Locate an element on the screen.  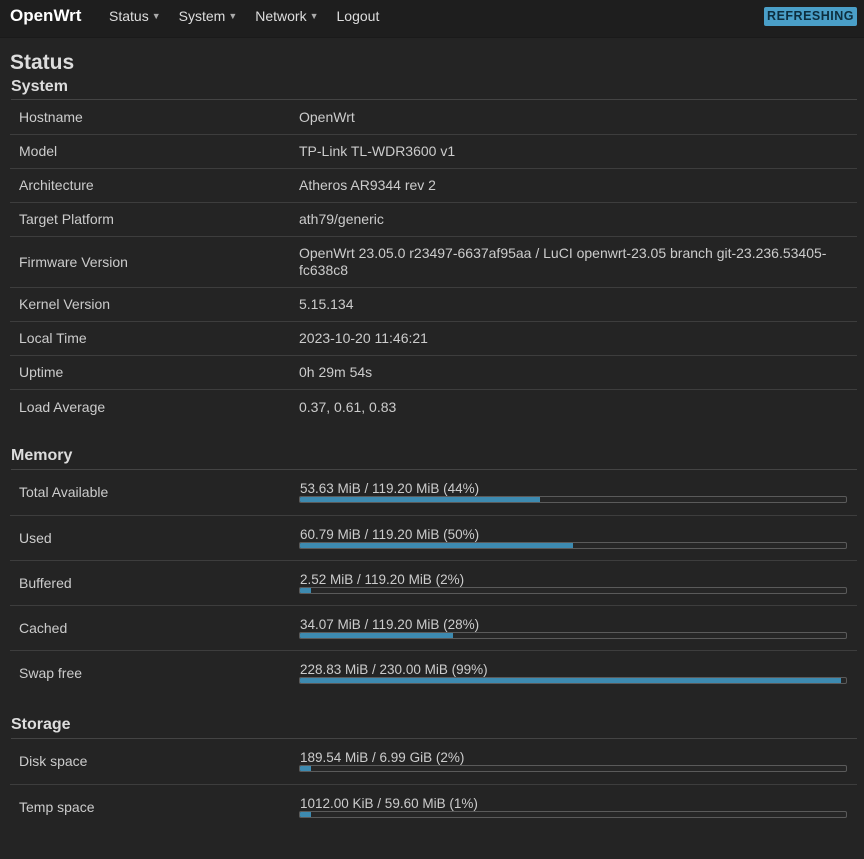
memory-row-label: Used is located at coordinates (35, 537).